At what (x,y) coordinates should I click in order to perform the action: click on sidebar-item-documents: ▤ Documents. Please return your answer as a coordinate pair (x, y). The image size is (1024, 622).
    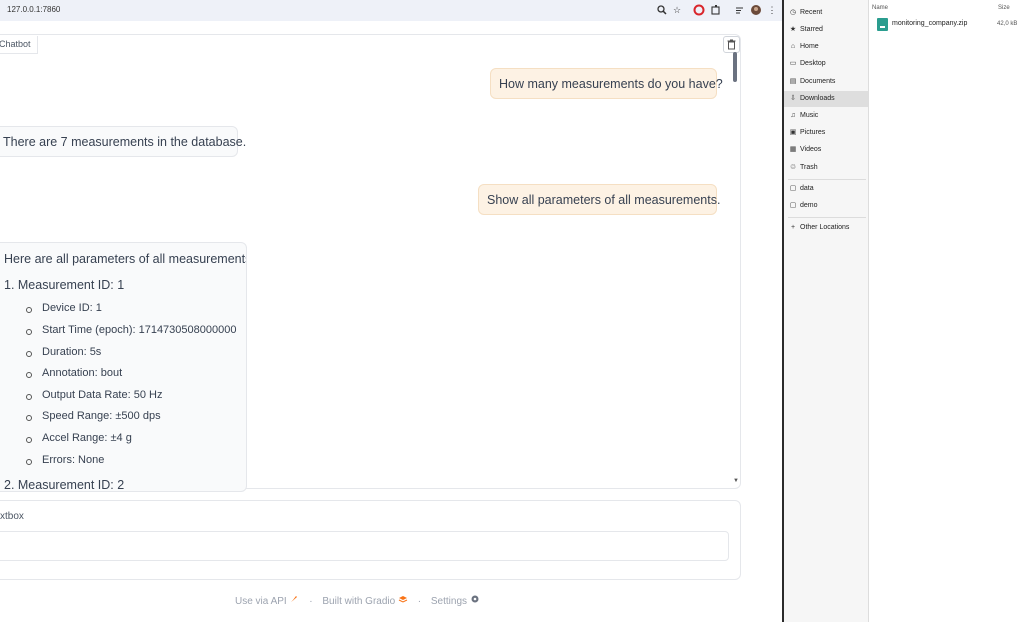
    Looking at the image, I should click on (826, 82).